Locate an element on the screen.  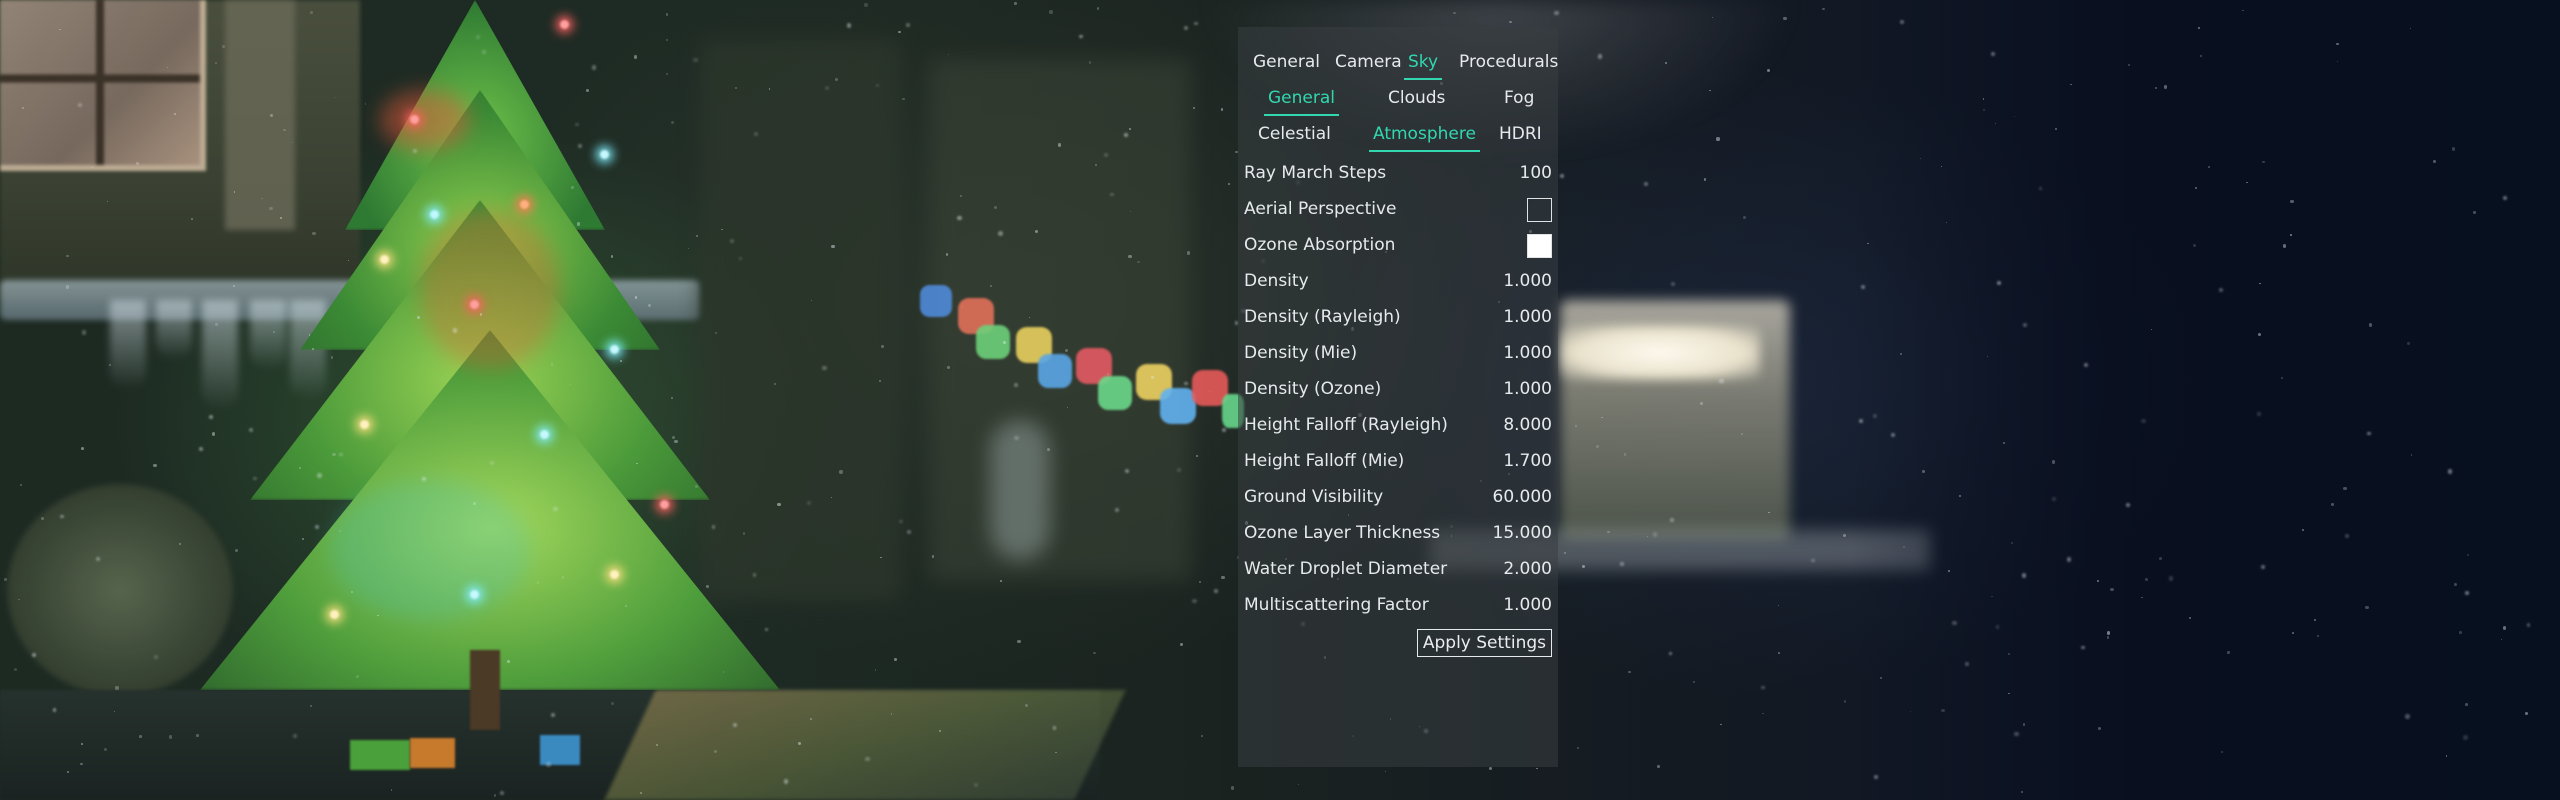
density-mie-value: 1.000 is located at coordinates (1527, 353).